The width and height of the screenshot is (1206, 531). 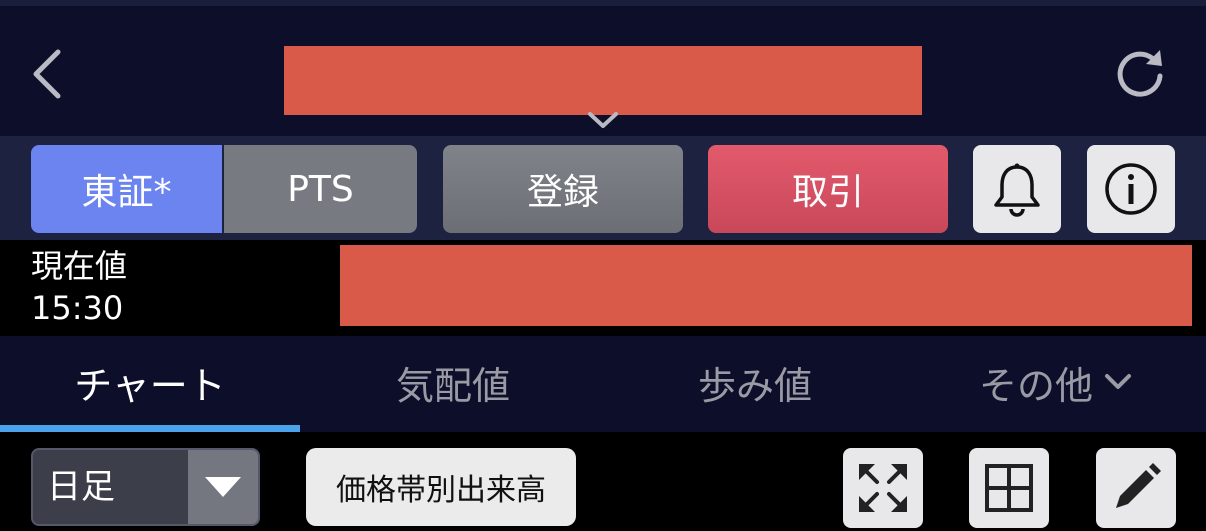 I want to click on tab-other-label: その他, so click(x=1035, y=385).